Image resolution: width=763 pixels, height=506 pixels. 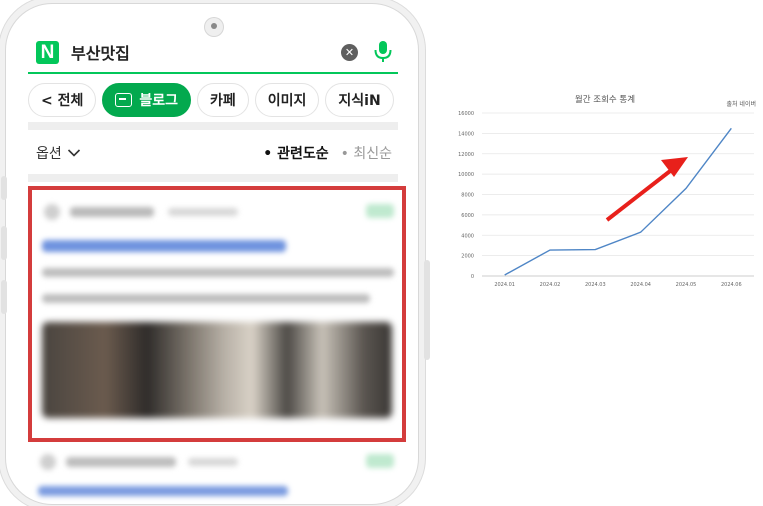 I want to click on search-tabs: < 전체 블로그 카페 이미지 지식iN, so click(x=214, y=100).